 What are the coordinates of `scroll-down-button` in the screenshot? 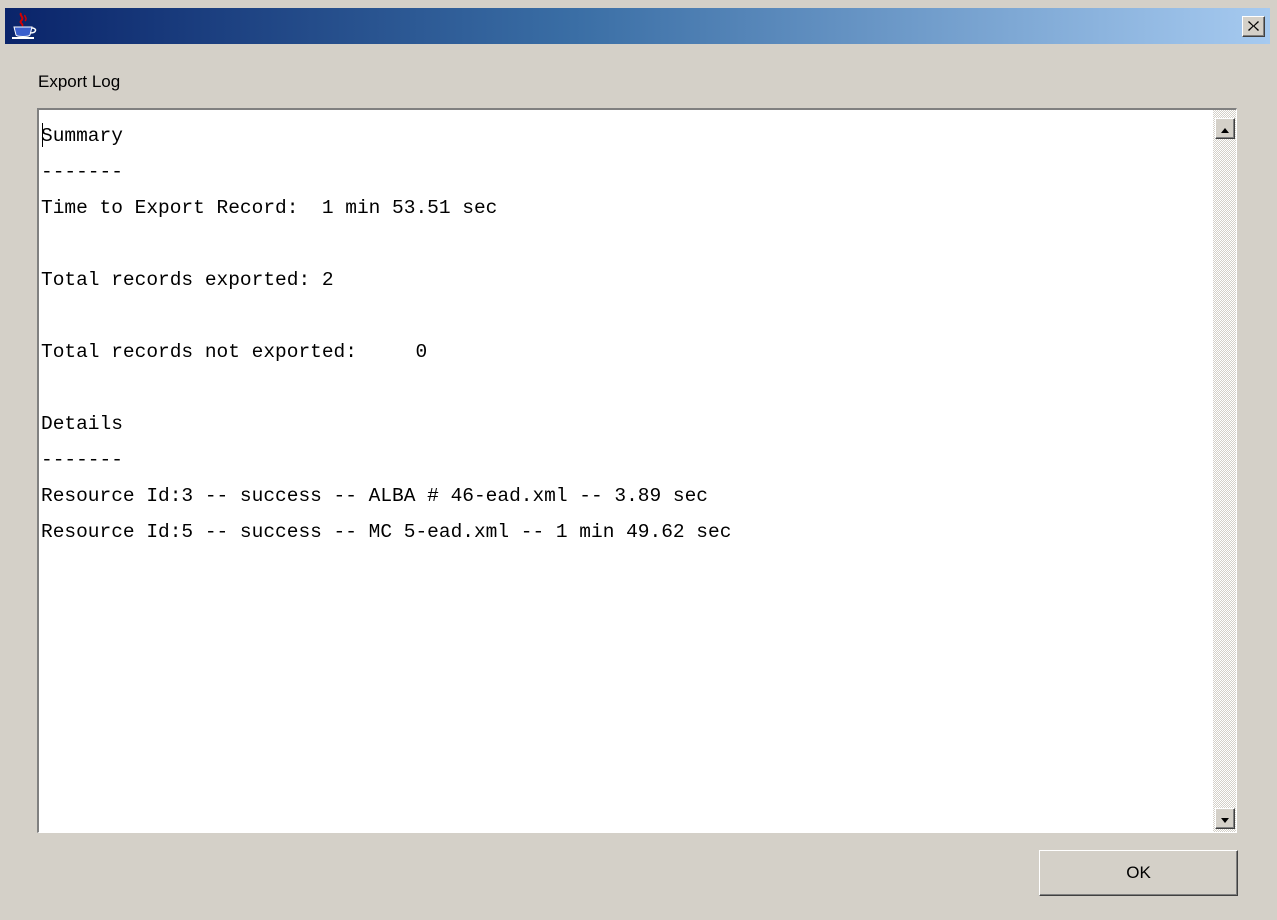 It's located at (1225, 818).